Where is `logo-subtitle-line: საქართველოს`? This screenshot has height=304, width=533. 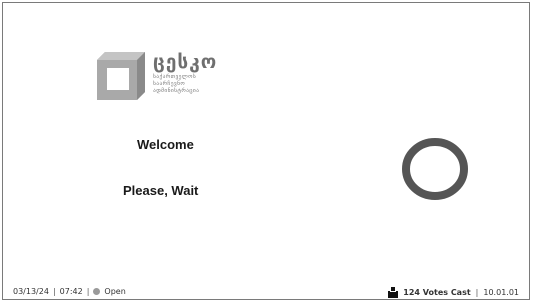 logo-subtitle-line: საქართველოს is located at coordinates (175, 77).